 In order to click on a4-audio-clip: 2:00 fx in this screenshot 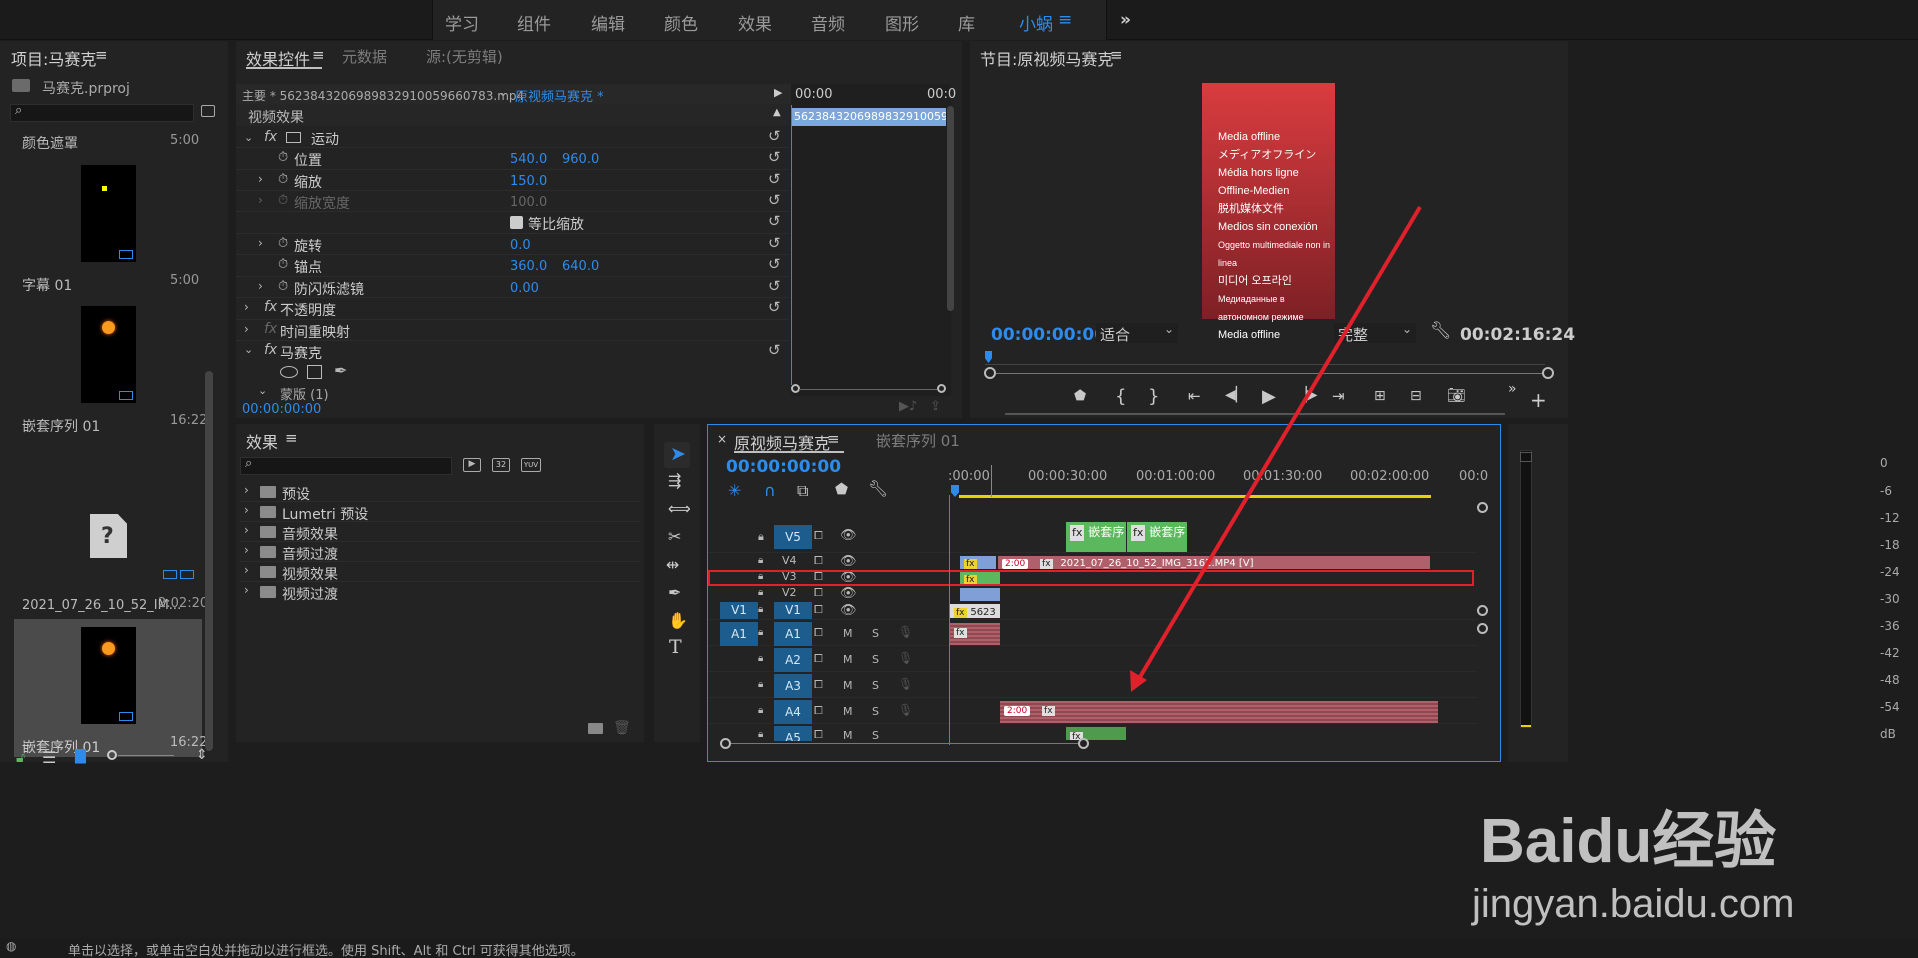, I will do `click(1219, 712)`.